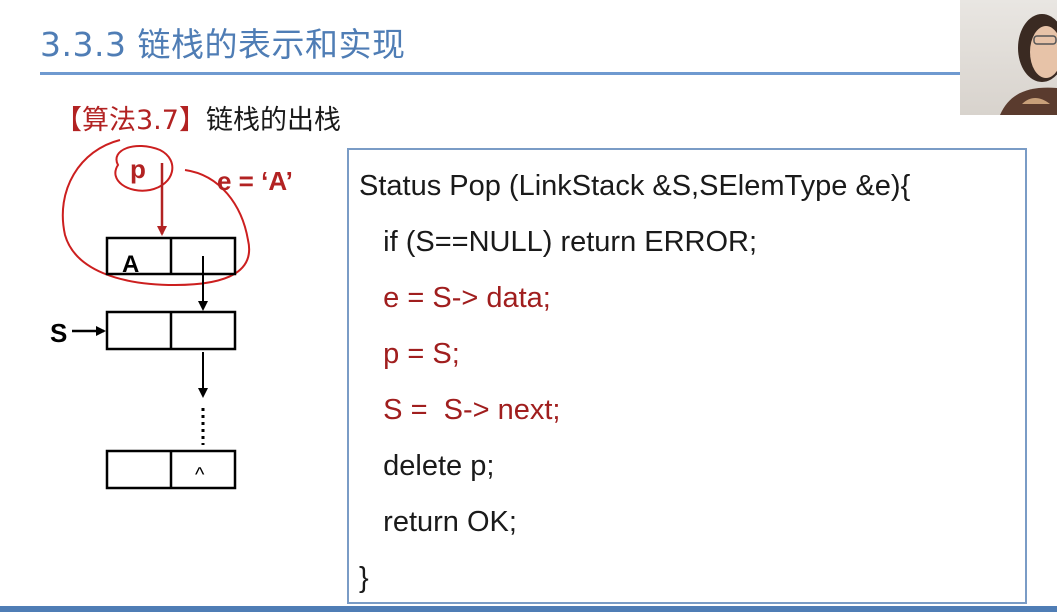 Image resolution: width=1057 pixels, height=612 pixels. I want to click on bottom-bar, so click(528, 609).